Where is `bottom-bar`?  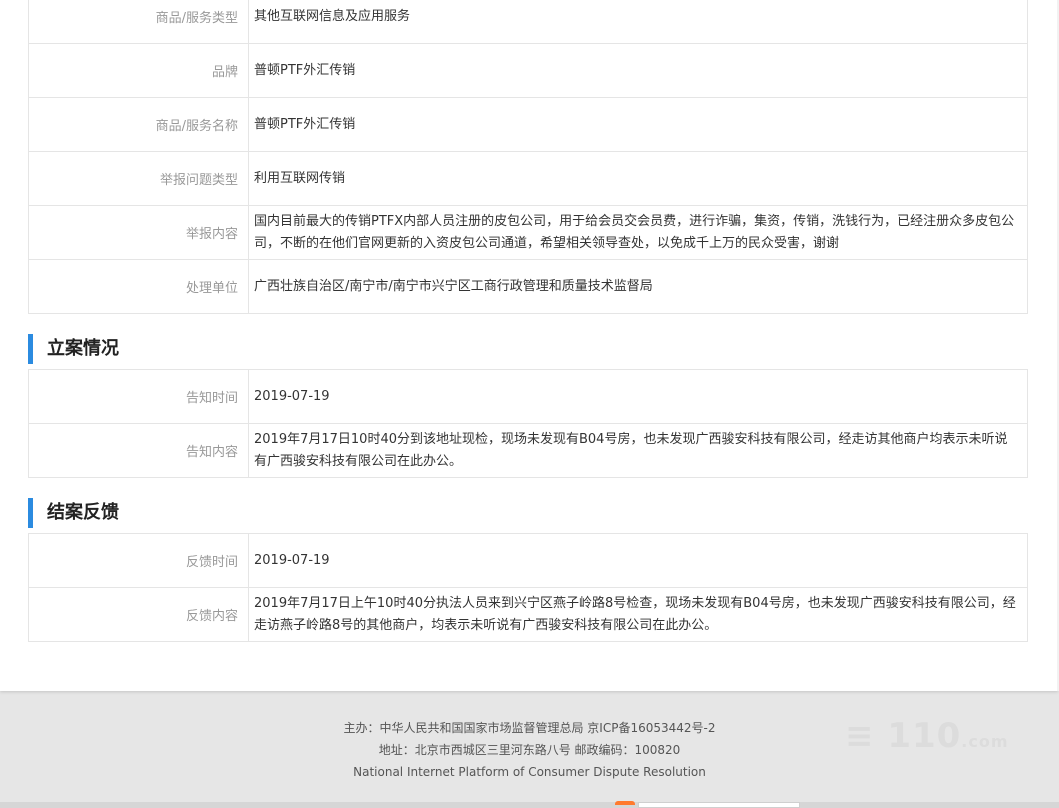 bottom-bar is located at coordinates (529, 805).